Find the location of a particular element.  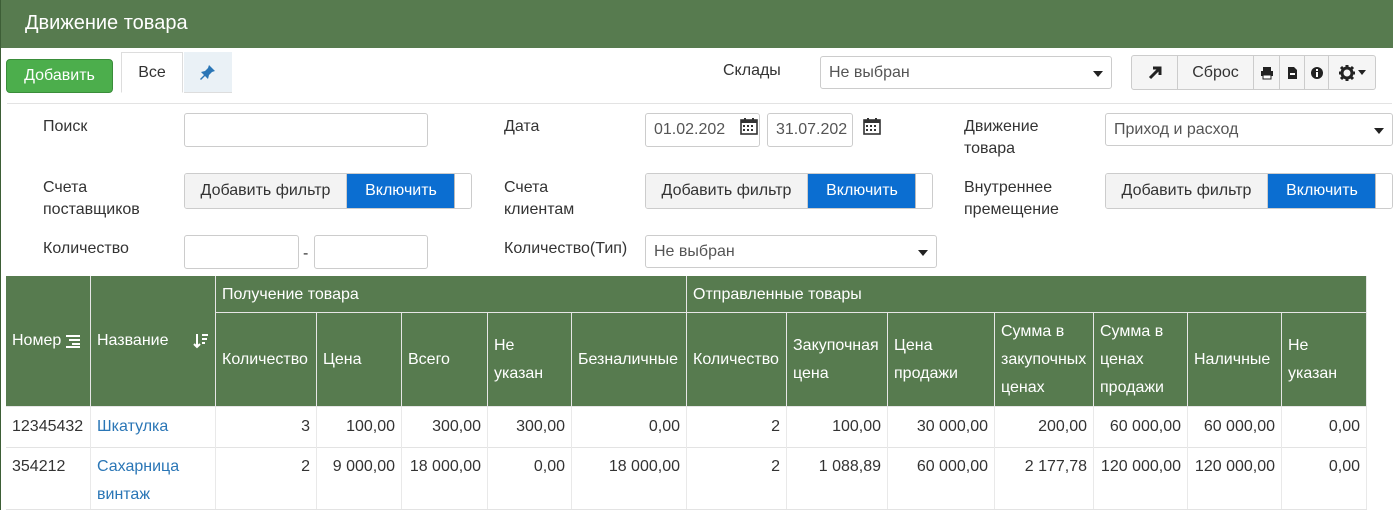

page-title: Движение товара is located at coordinates (106, 23).